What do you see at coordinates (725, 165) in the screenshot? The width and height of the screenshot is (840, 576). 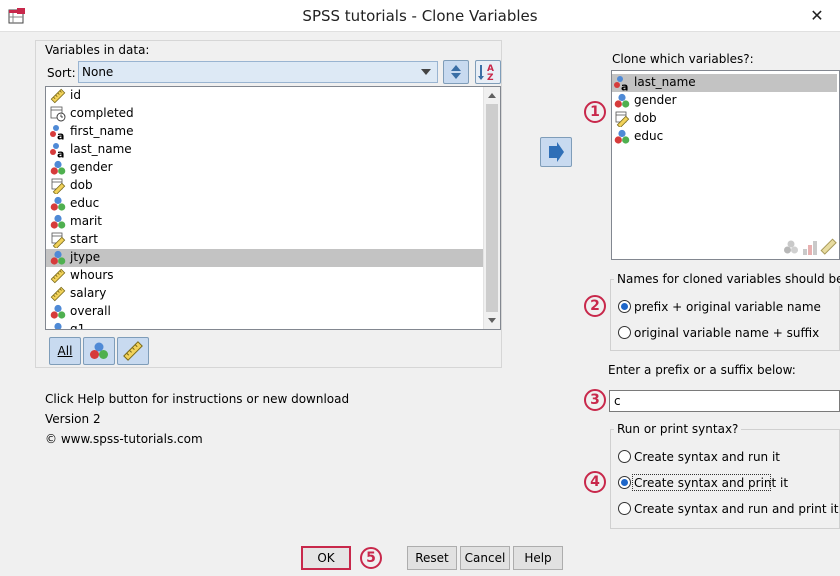 I see `clone-variables-list: a last_namegender dob educ` at bounding box center [725, 165].